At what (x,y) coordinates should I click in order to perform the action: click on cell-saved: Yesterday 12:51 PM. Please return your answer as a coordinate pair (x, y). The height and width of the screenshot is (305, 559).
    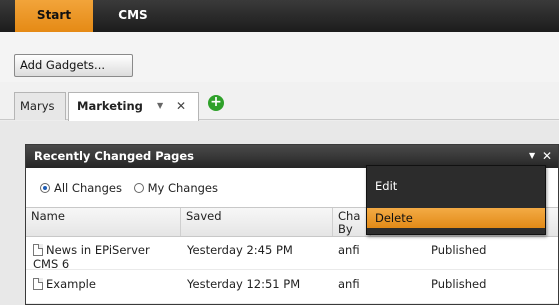
    Looking at the image, I should click on (244, 284).